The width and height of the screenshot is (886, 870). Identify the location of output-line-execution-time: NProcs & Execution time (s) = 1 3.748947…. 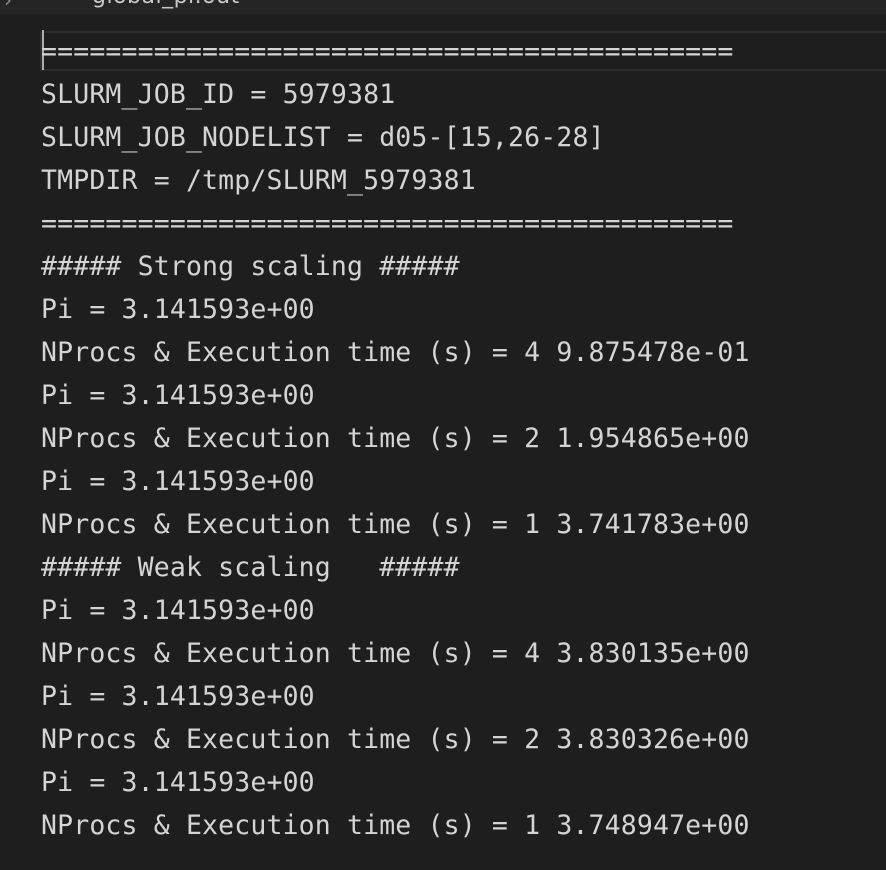
(395, 825).